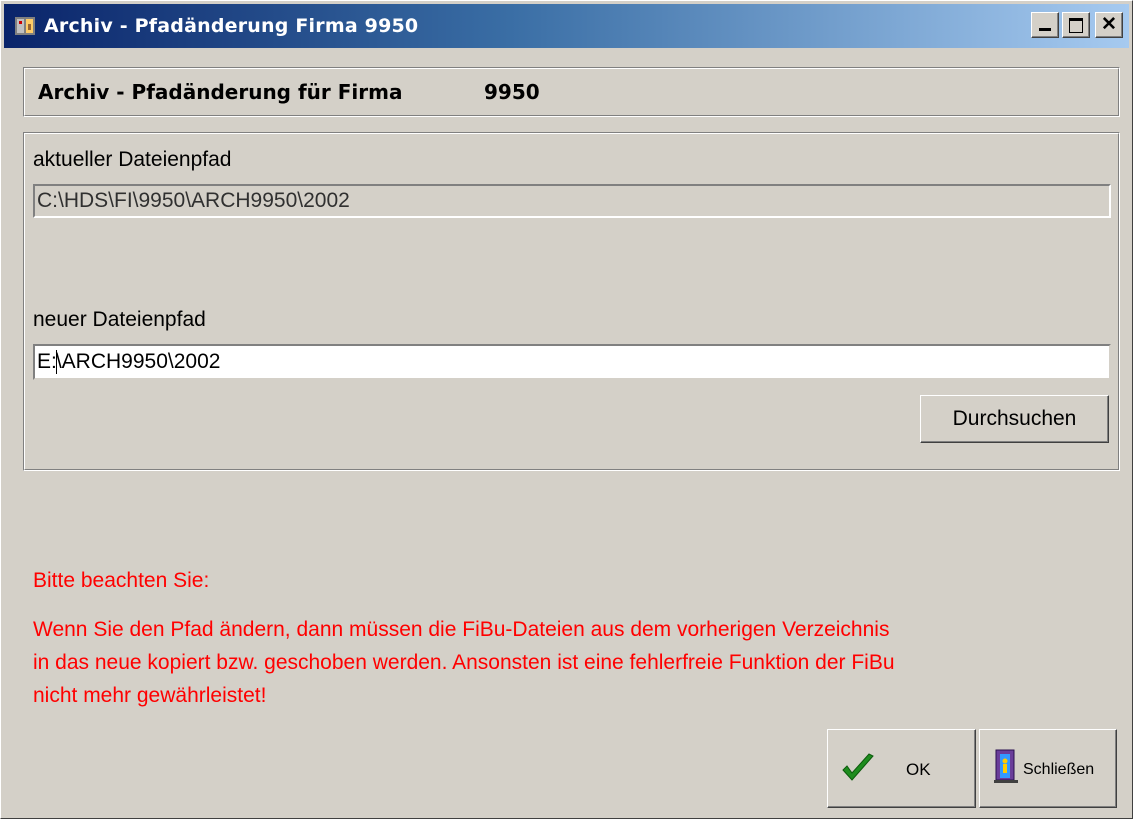  I want to click on browse-button: Durchsuchen, so click(1014, 419).